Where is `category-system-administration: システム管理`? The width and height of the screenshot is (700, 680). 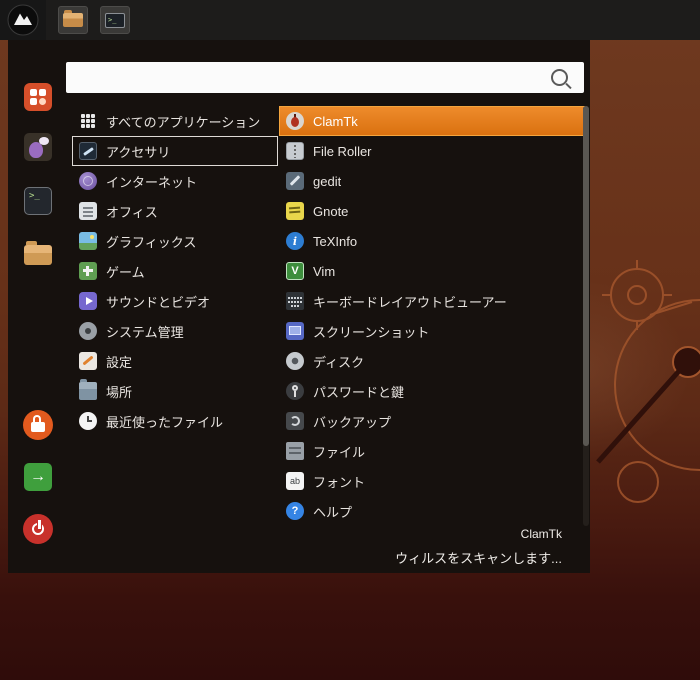
category-system-administration: システム管理 is located at coordinates (175, 331).